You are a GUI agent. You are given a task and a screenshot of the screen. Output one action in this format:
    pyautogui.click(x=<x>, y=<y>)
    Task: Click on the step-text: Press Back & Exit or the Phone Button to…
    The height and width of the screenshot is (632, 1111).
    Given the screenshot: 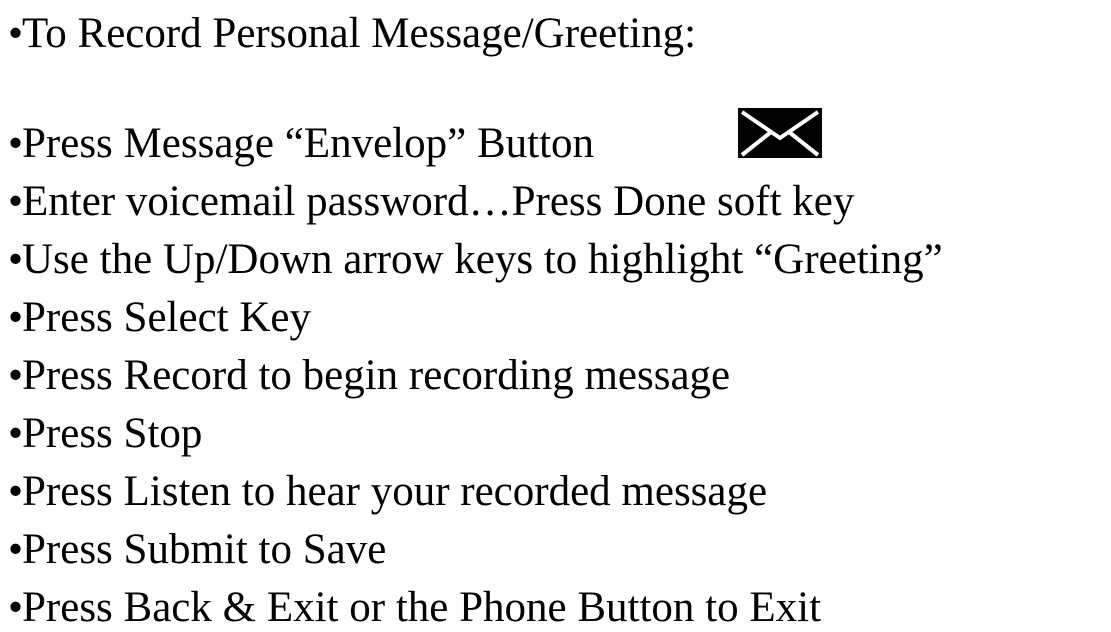 What is the action you would take?
    pyautogui.click(x=422, y=607)
    